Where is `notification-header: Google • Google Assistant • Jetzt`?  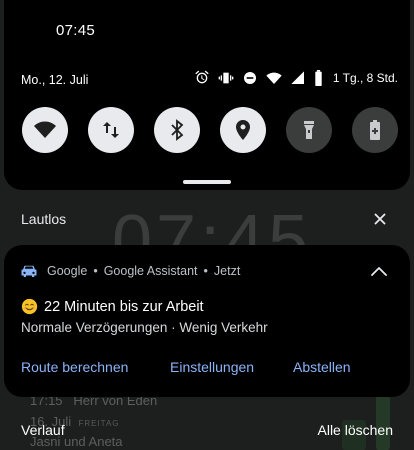 notification-header: Google • Google Assistant • Jetzt is located at coordinates (130, 271).